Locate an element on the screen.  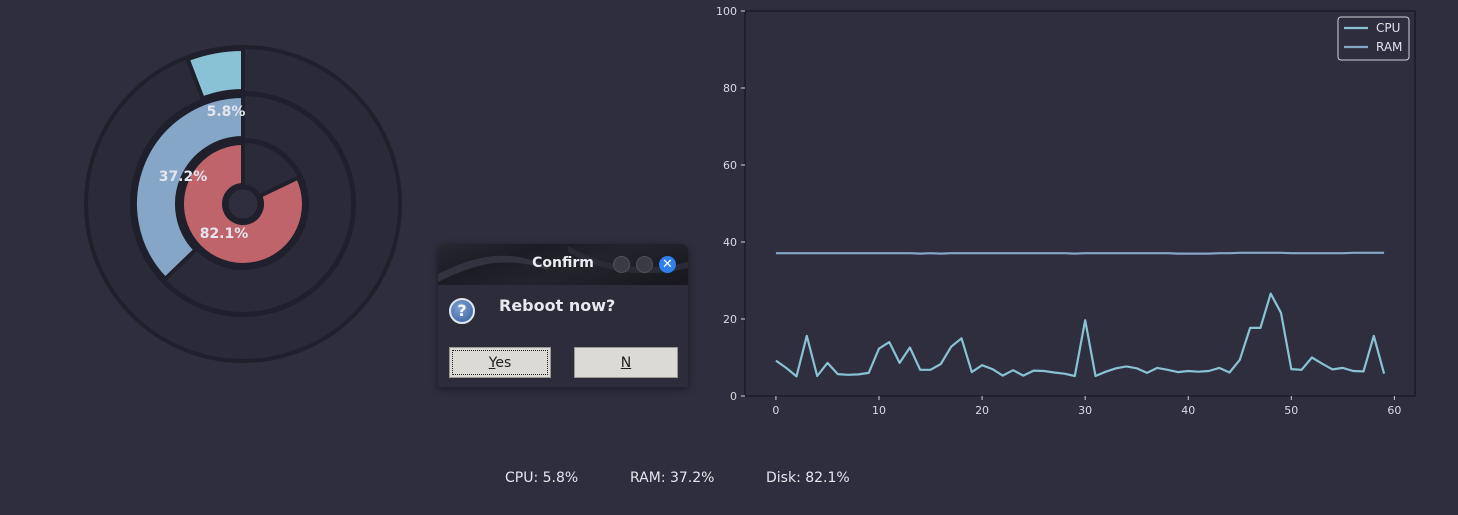
question-icon: ? is located at coordinates (462, 311).